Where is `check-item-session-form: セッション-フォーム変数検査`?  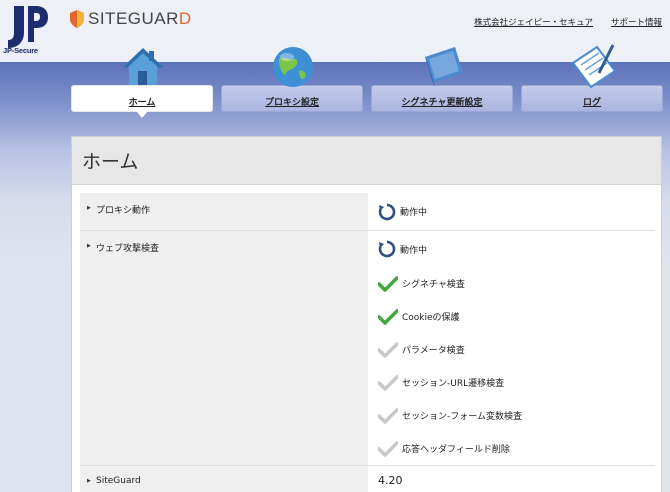
check-item-session-form: セッション-フォーム変数検査 is located at coordinates (516, 415).